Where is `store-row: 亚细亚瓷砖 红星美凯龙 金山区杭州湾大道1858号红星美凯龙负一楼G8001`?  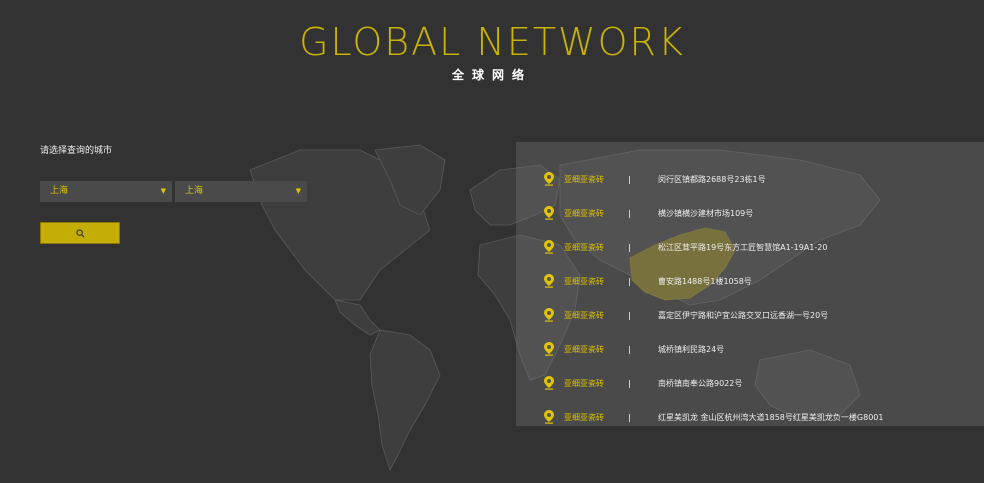
store-row: 亚细亚瓷砖 红星美凯龙 金山区杭州湾大道1858号红星美凯龙负一楼G8001 is located at coordinates (750, 418).